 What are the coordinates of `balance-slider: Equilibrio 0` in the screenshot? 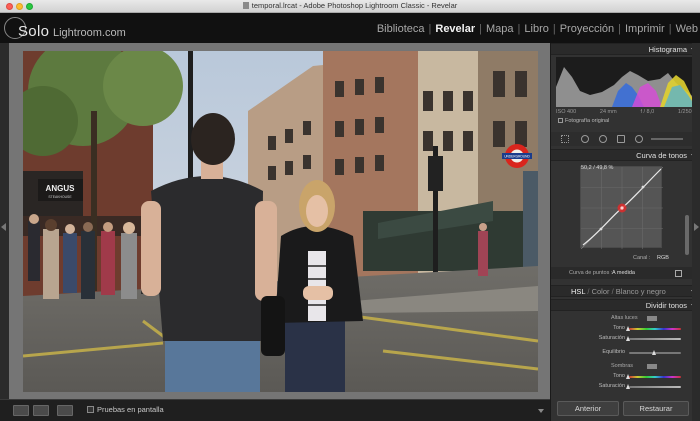 It's located at (626, 353).